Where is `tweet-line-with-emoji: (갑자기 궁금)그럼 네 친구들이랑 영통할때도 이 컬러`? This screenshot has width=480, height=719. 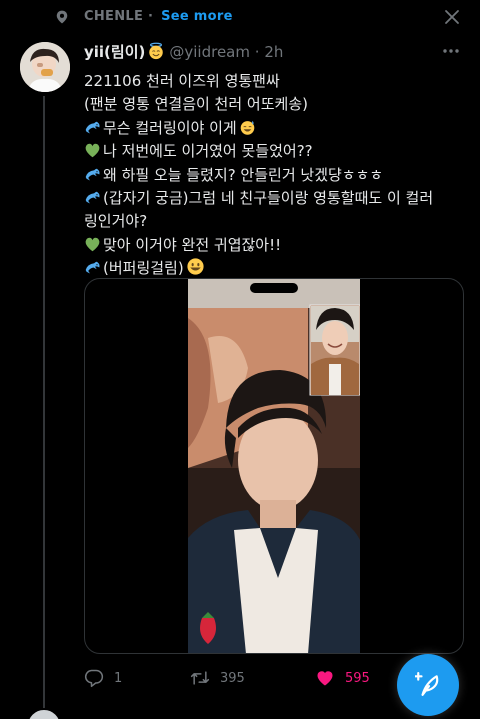
tweet-line-with-emoji: (갑자기 궁금)그럼 네 친구들이랑 영통할때도 이 컬러 is located at coordinates (274, 198).